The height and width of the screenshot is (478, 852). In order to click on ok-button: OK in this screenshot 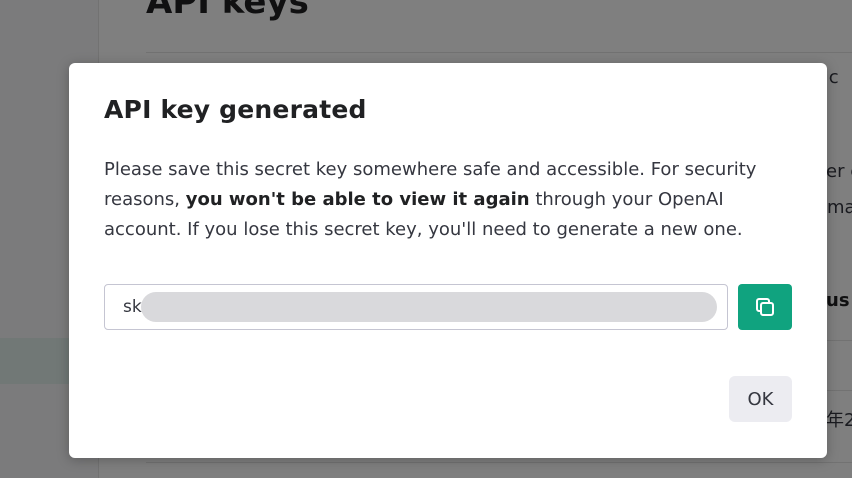, I will do `click(760, 399)`.